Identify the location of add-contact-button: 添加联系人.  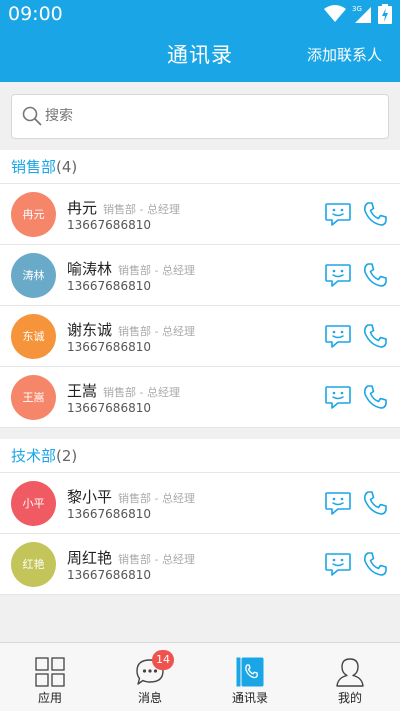
(344, 55).